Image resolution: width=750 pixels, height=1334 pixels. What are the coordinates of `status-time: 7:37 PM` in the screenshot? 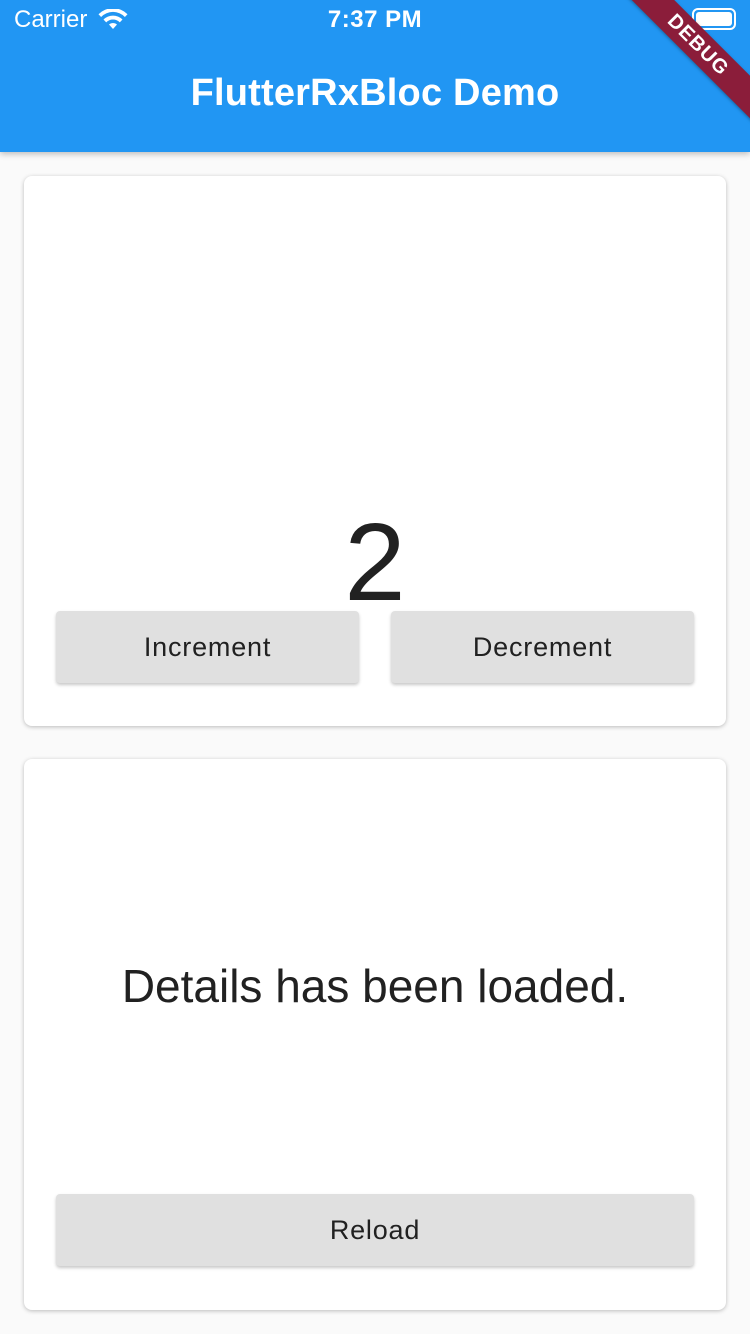 It's located at (375, 19).